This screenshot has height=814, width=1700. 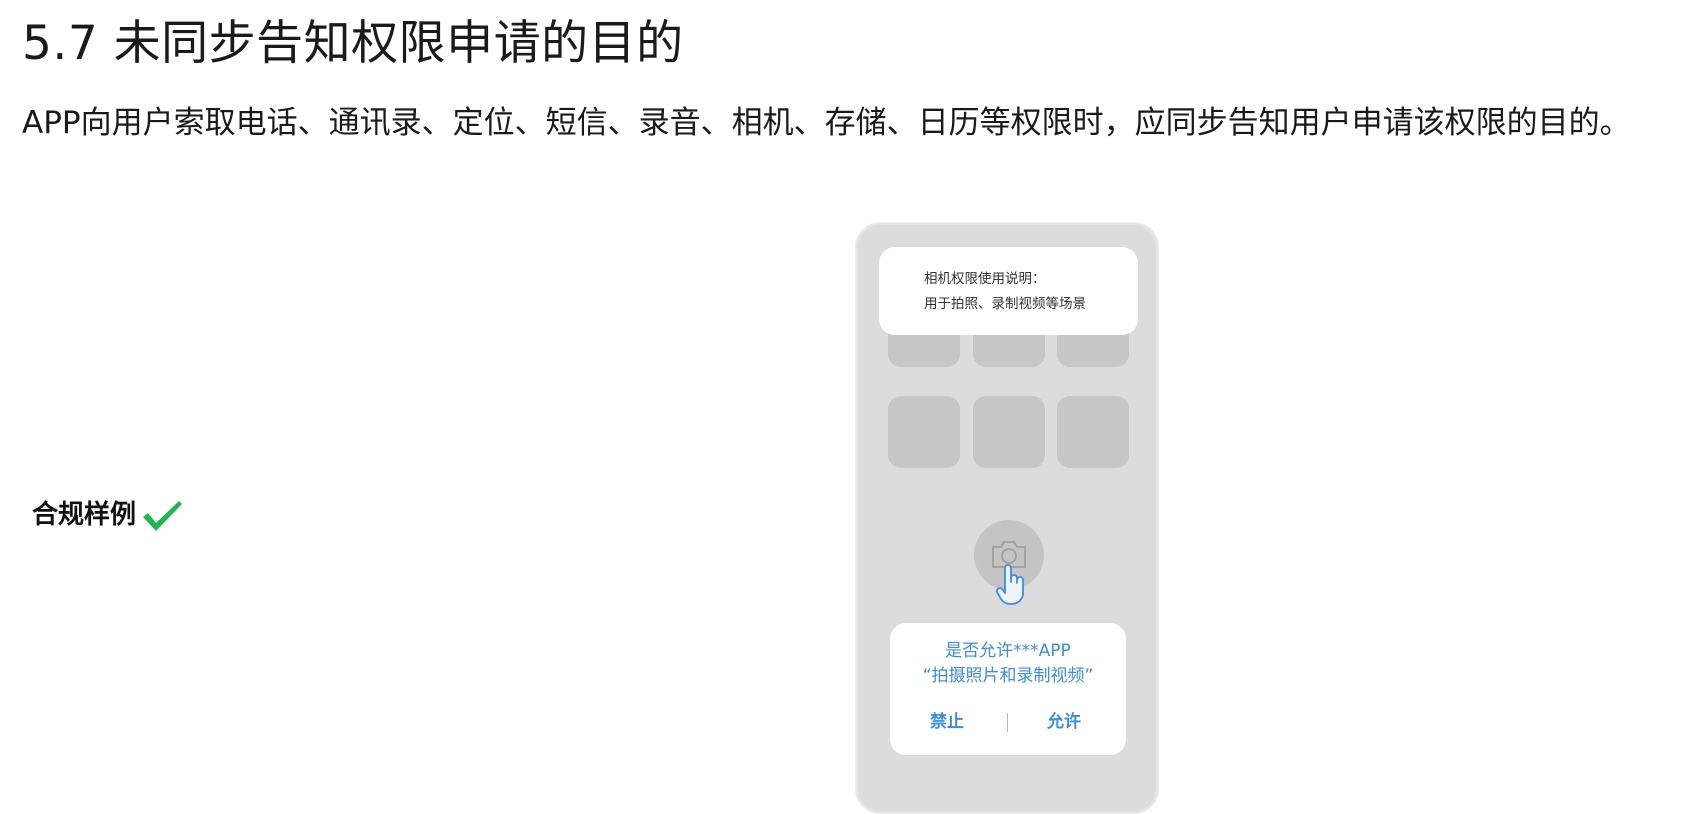 I want to click on dialog-divider, so click(x=1007, y=722).